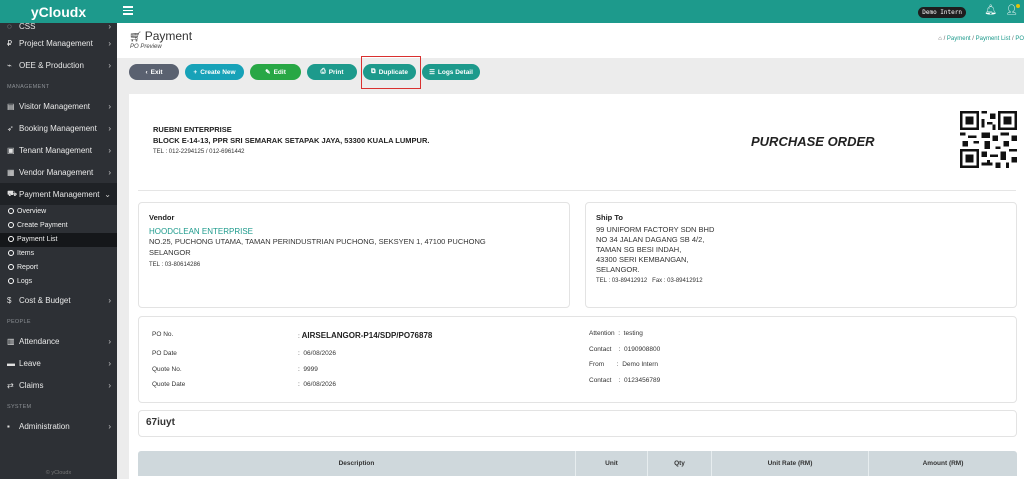 This screenshot has width=1024, height=479. I want to click on sidebar-subitem-items: Items, so click(58, 254).